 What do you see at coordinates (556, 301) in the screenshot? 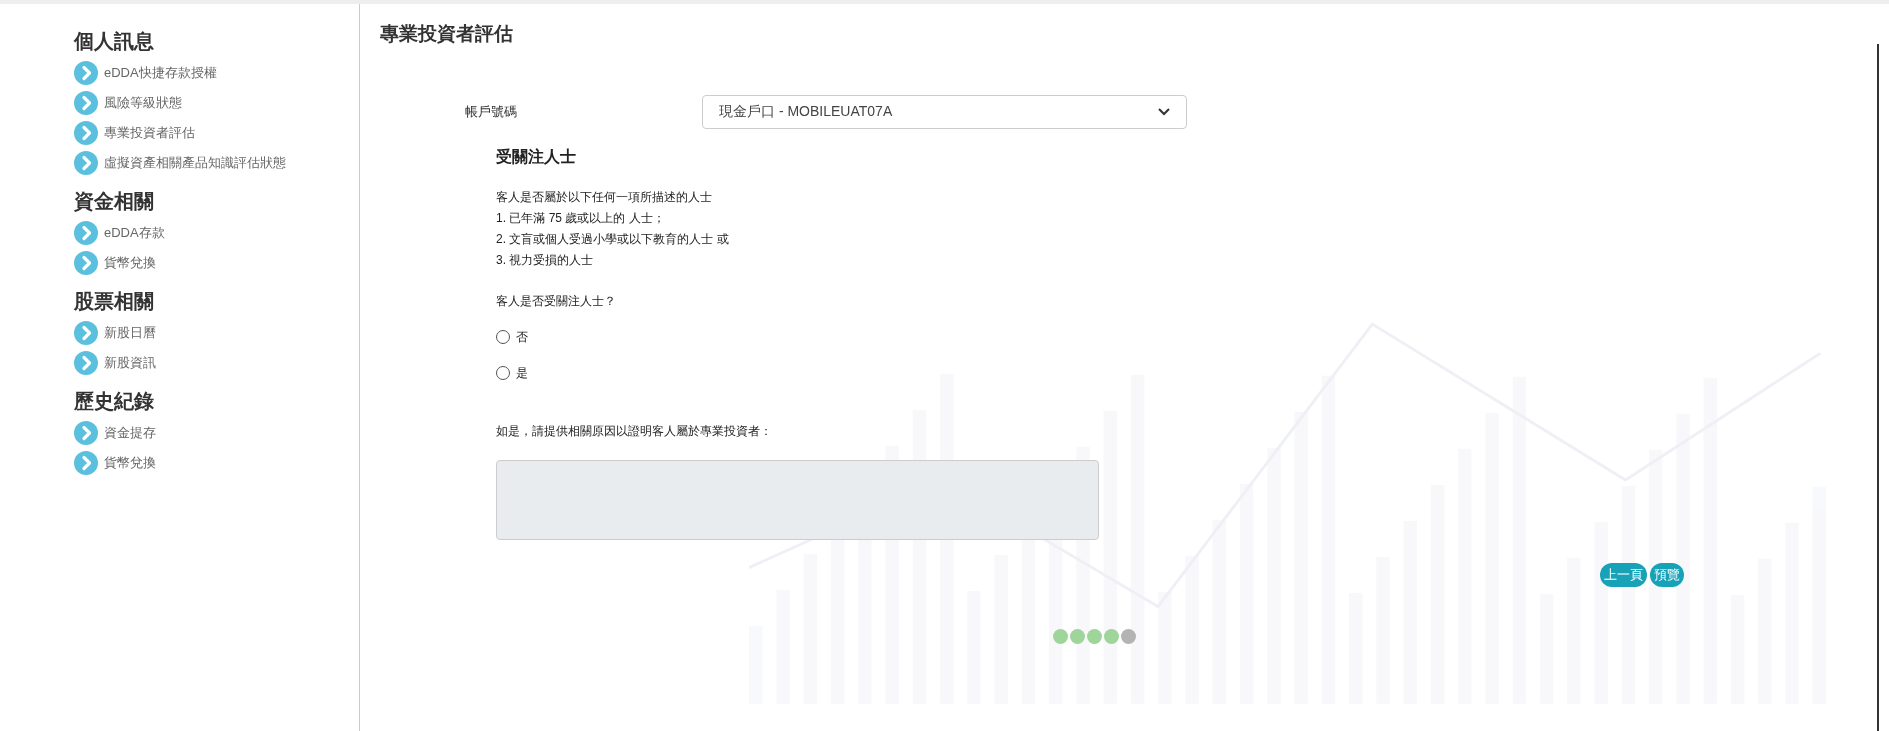
I see `question-text: 客人是否受關注人士？` at bounding box center [556, 301].